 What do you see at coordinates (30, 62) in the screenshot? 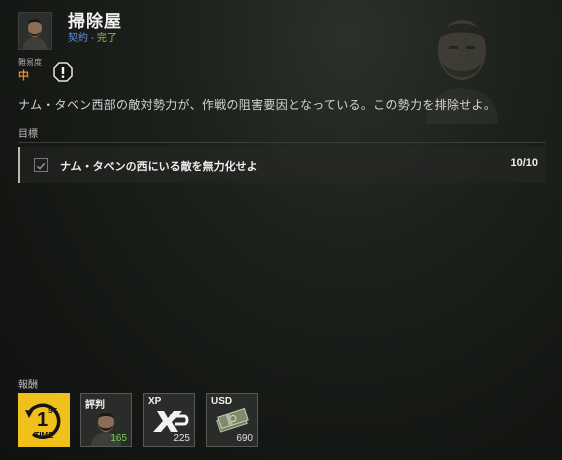
I see `difficulty-label: 難易度` at bounding box center [30, 62].